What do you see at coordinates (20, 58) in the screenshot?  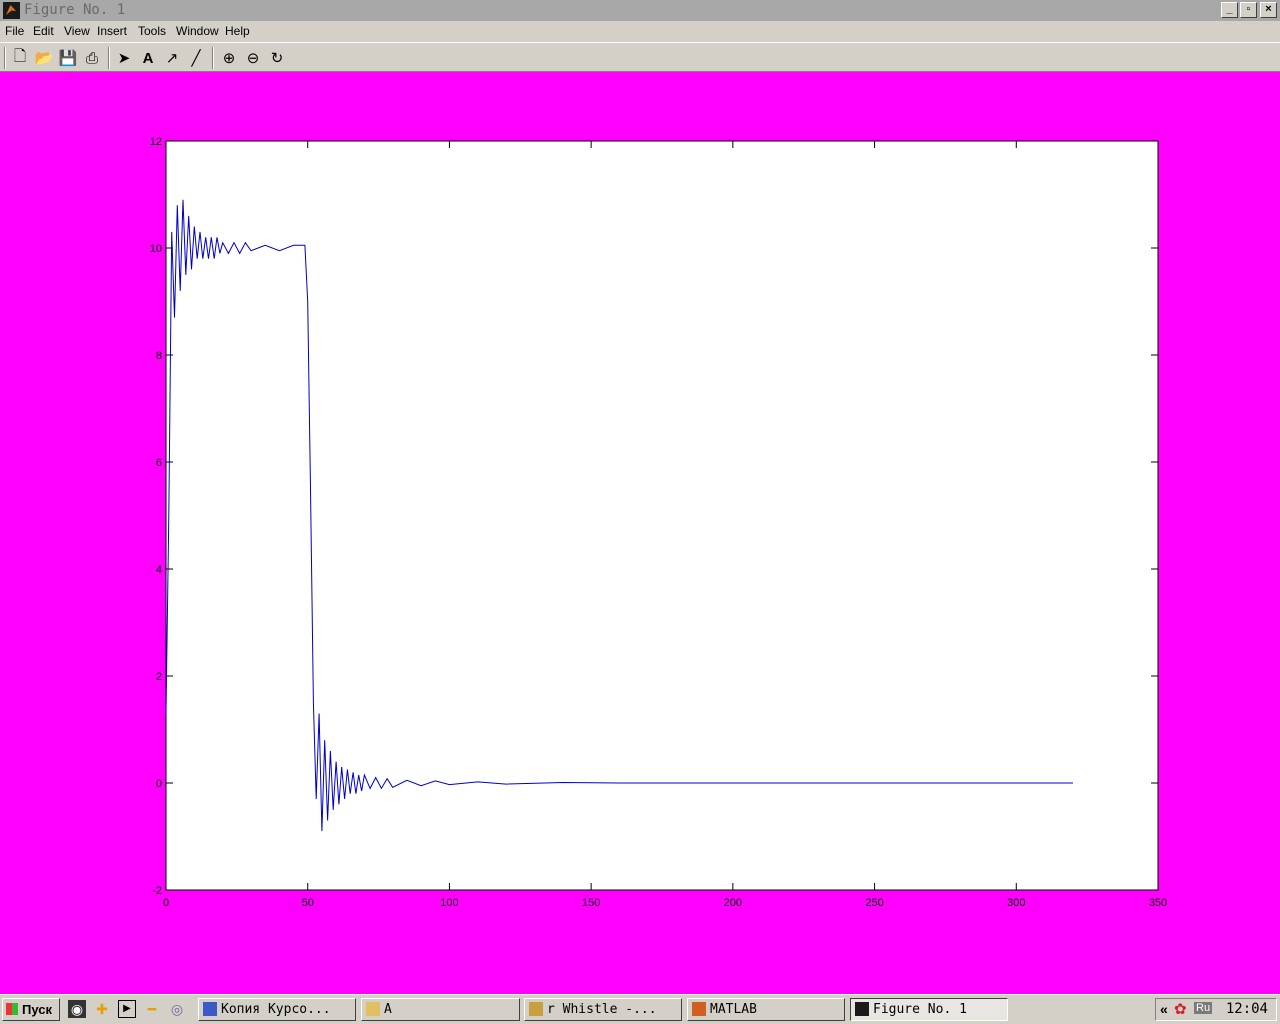 I see `new-file-icon: 🗋` at bounding box center [20, 58].